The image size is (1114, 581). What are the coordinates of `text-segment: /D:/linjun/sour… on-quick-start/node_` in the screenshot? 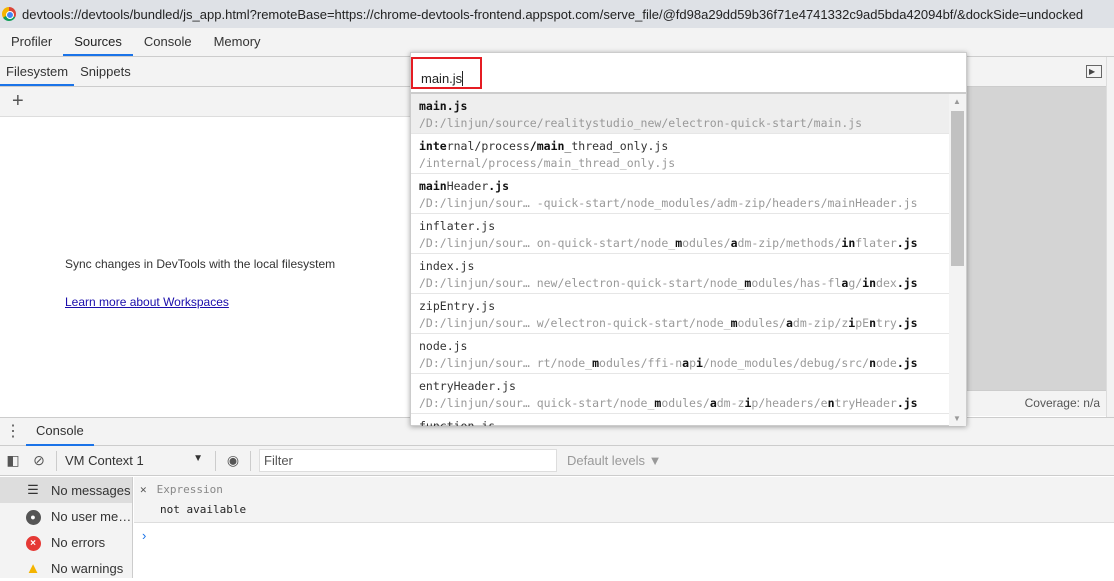 It's located at (547, 243).